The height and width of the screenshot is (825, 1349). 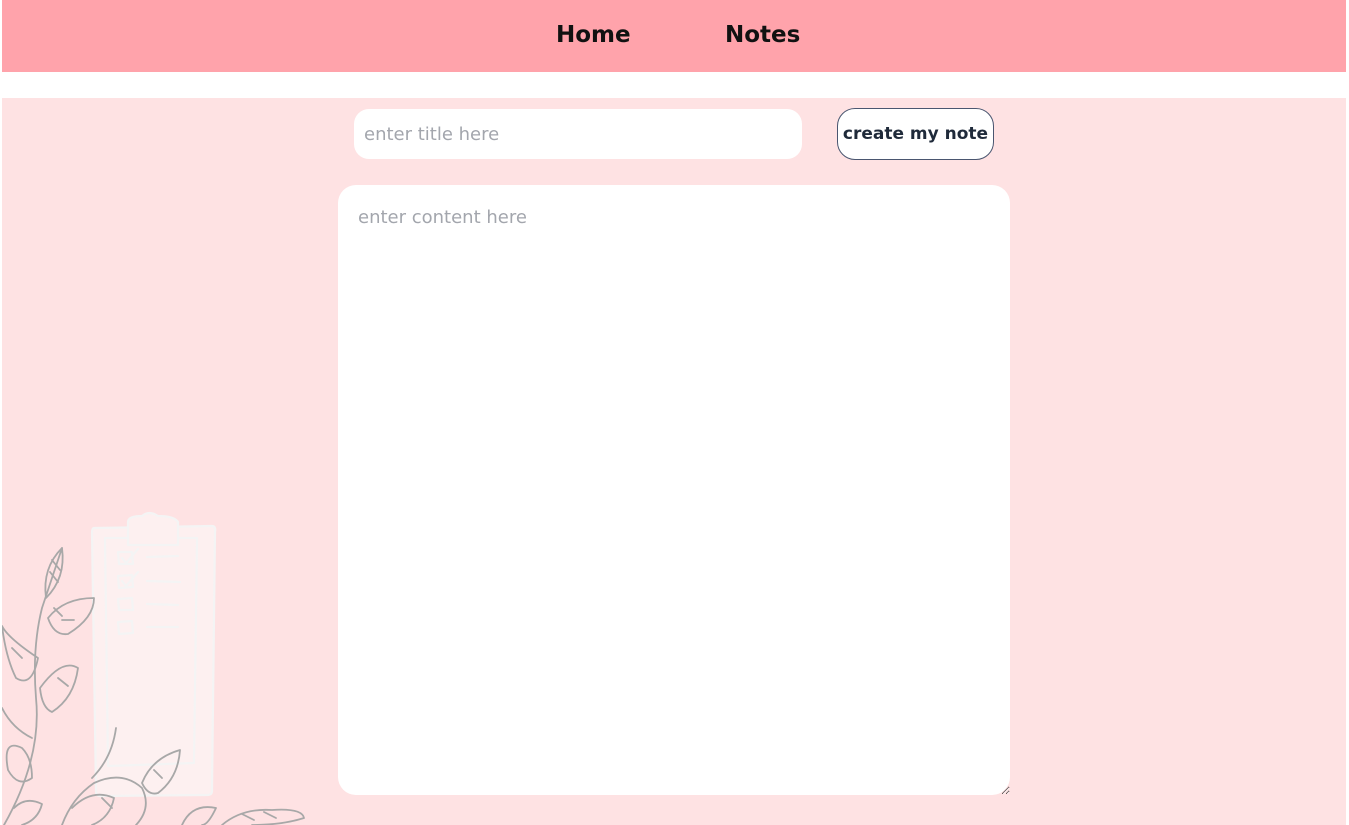 What do you see at coordinates (915, 134) in the screenshot?
I see `create-note-button: create my note` at bounding box center [915, 134].